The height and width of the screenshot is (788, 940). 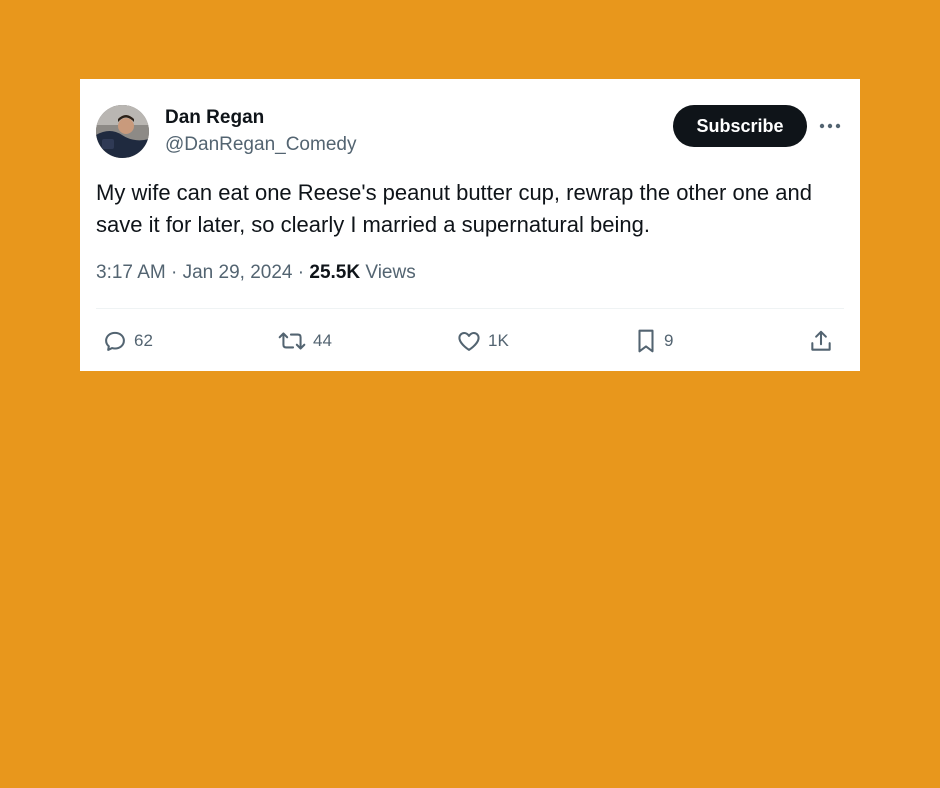 What do you see at coordinates (214, 118) in the screenshot?
I see `author-name: Dan Regan` at bounding box center [214, 118].